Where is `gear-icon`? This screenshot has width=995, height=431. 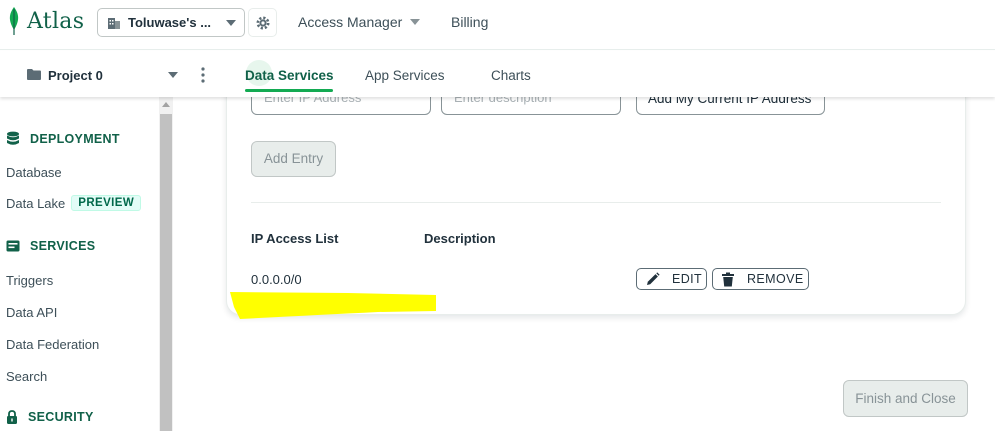
gear-icon is located at coordinates (262, 22).